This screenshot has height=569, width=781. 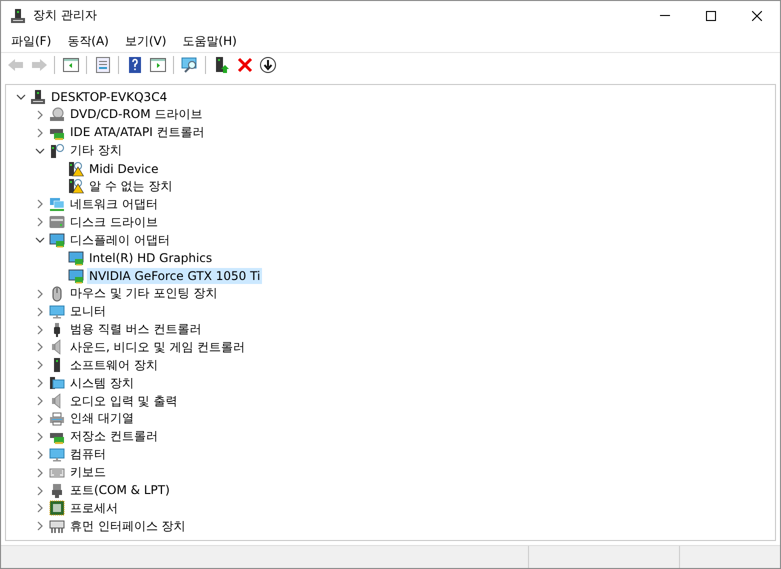 What do you see at coordinates (94, 508) in the screenshot?
I see `tree-item: 프로세서` at bounding box center [94, 508].